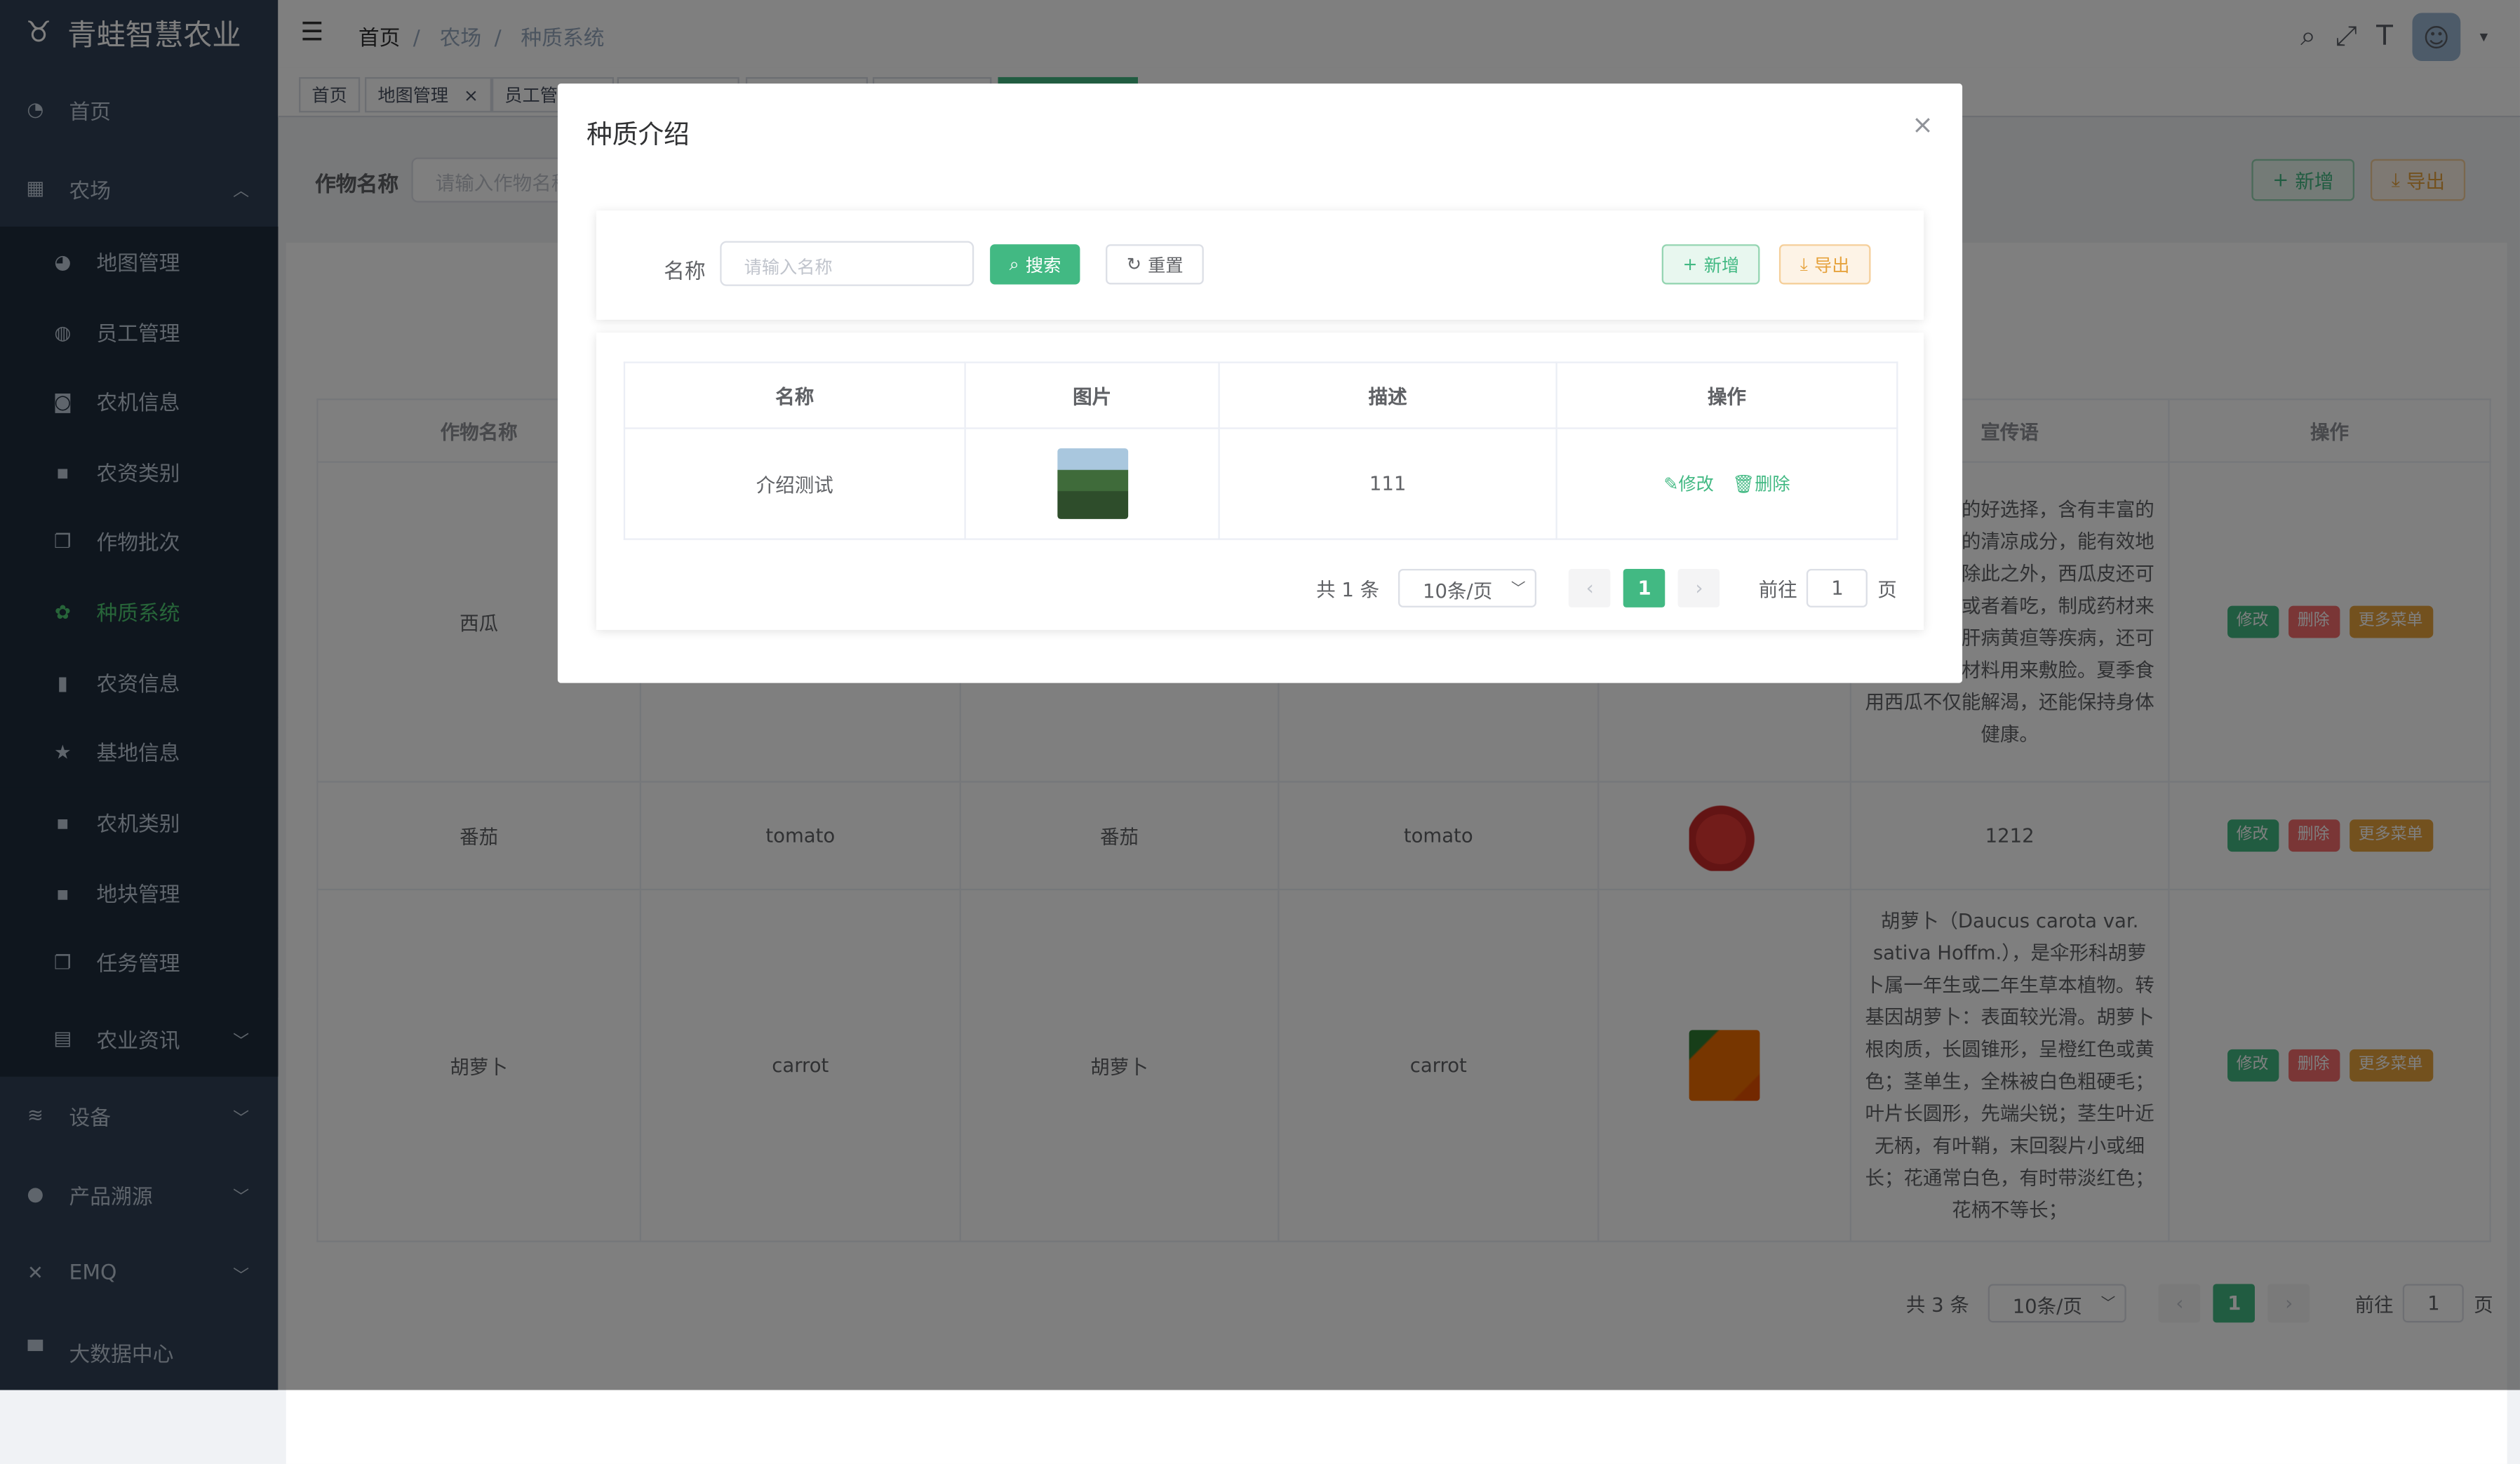 This screenshot has width=2520, height=1464. I want to click on tractor-field-image, so click(1092, 483).